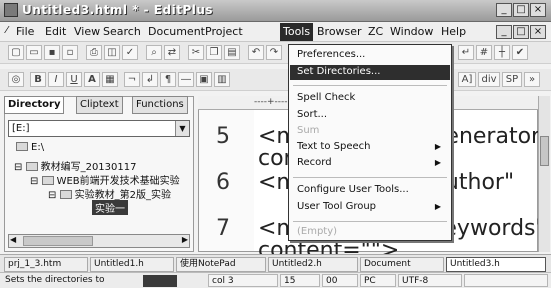 This screenshot has width=551, height=288. What do you see at coordinates (453, 31) in the screenshot?
I see `menu-help: Help` at bounding box center [453, 31].